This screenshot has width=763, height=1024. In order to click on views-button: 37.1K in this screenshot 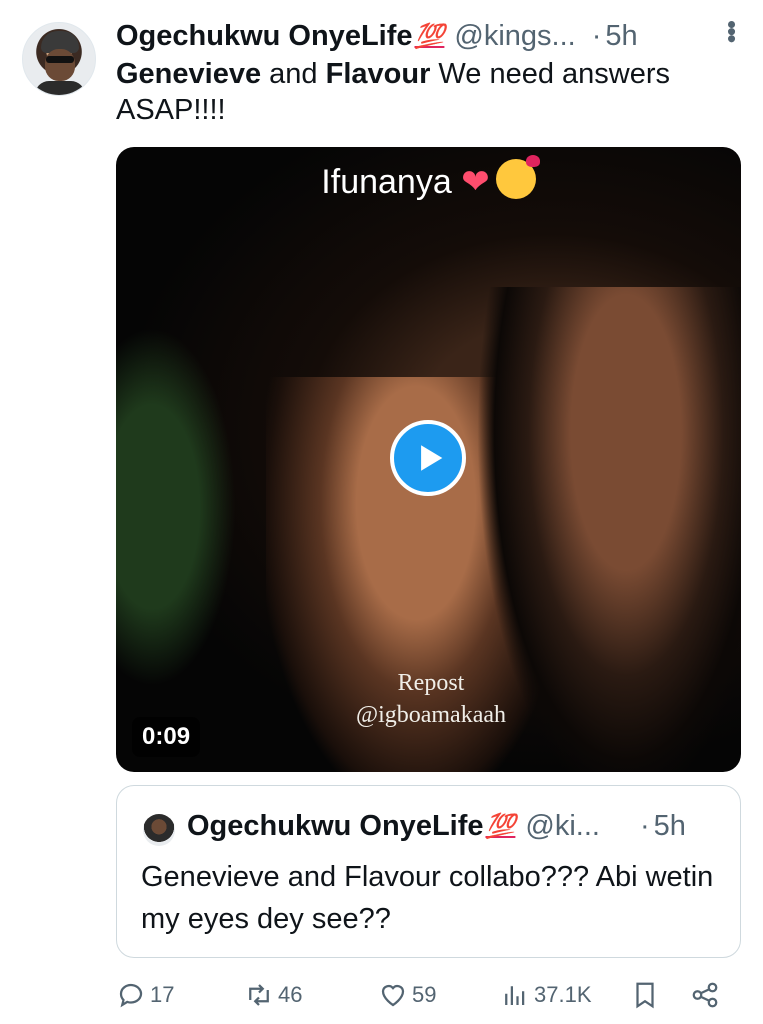, I will do `click(546, 995)`.